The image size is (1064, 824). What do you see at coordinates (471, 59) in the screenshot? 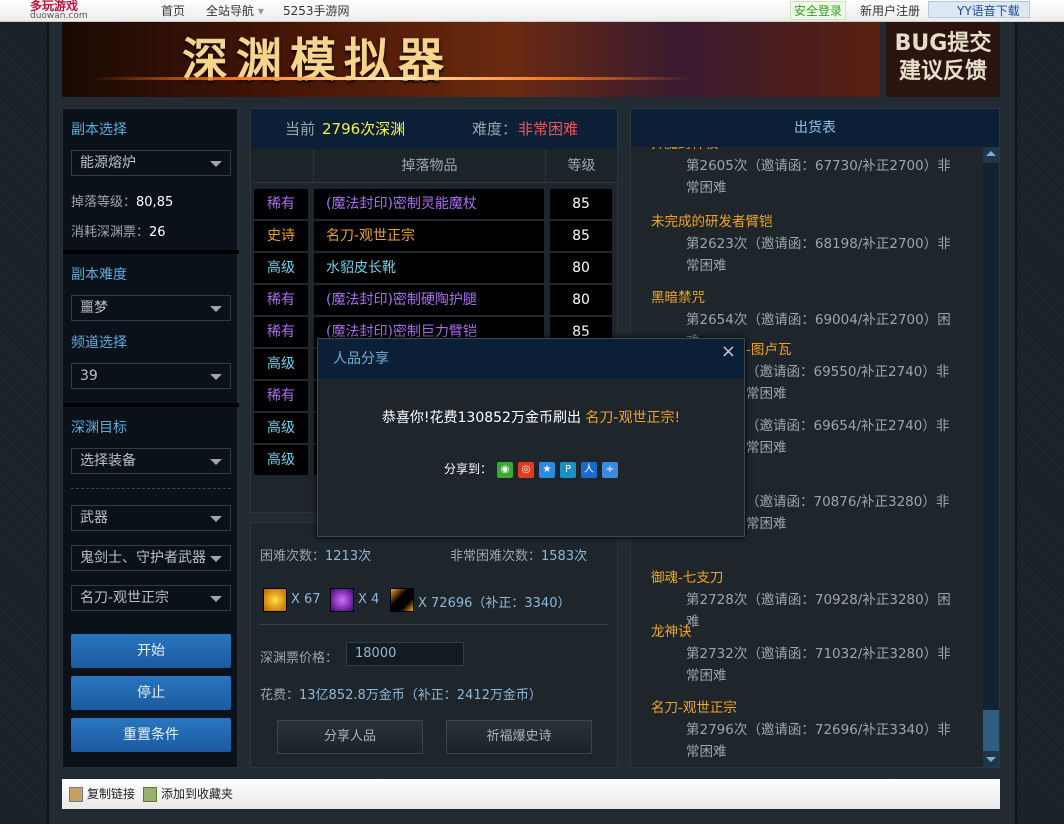
I see `banner: 深渊模拟器` at bounding box center [471, 59].